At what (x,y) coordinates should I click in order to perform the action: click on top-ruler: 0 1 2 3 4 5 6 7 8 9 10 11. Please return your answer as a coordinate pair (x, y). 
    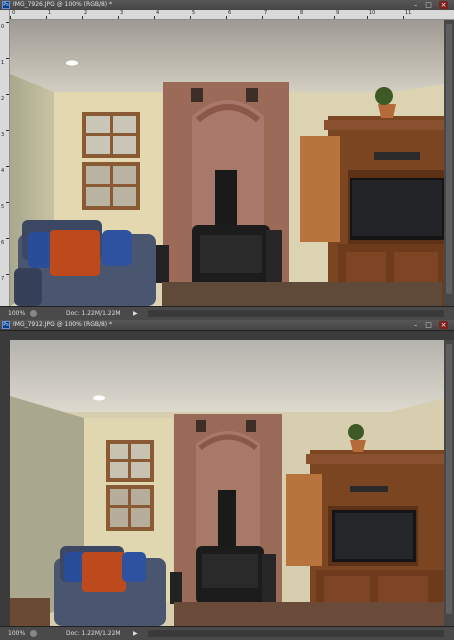
    Looking at the image, I should click on (231, 15).